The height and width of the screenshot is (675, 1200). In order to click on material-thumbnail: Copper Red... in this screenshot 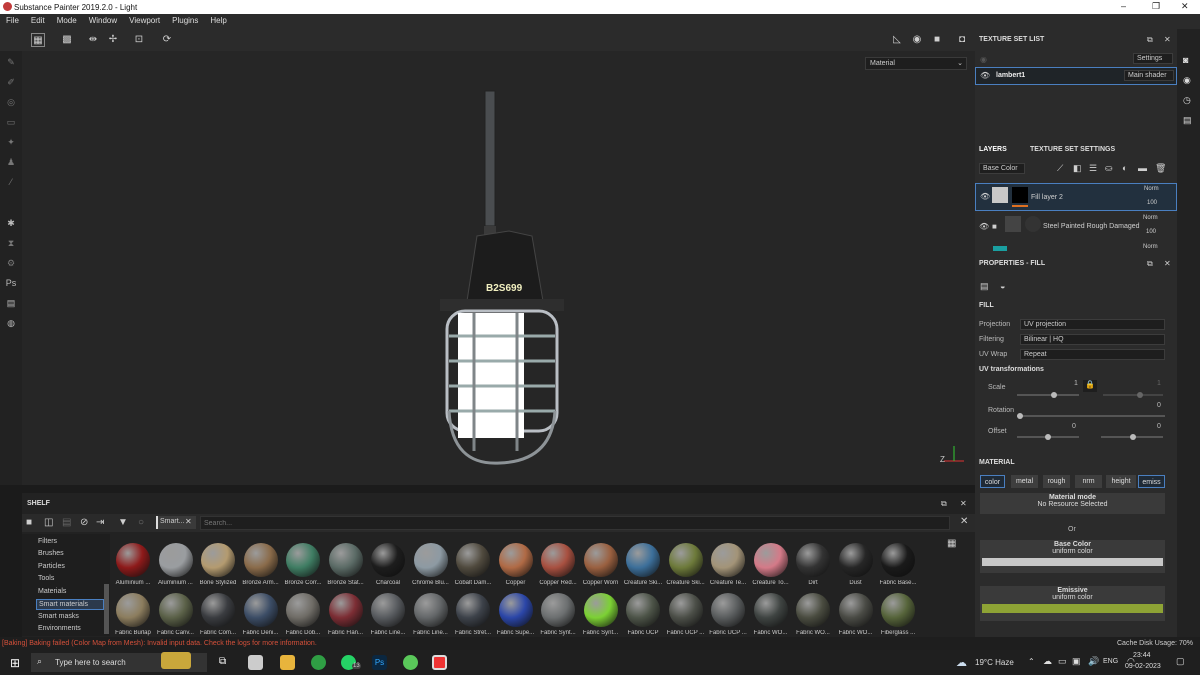, I will do `click(558, 563)`.